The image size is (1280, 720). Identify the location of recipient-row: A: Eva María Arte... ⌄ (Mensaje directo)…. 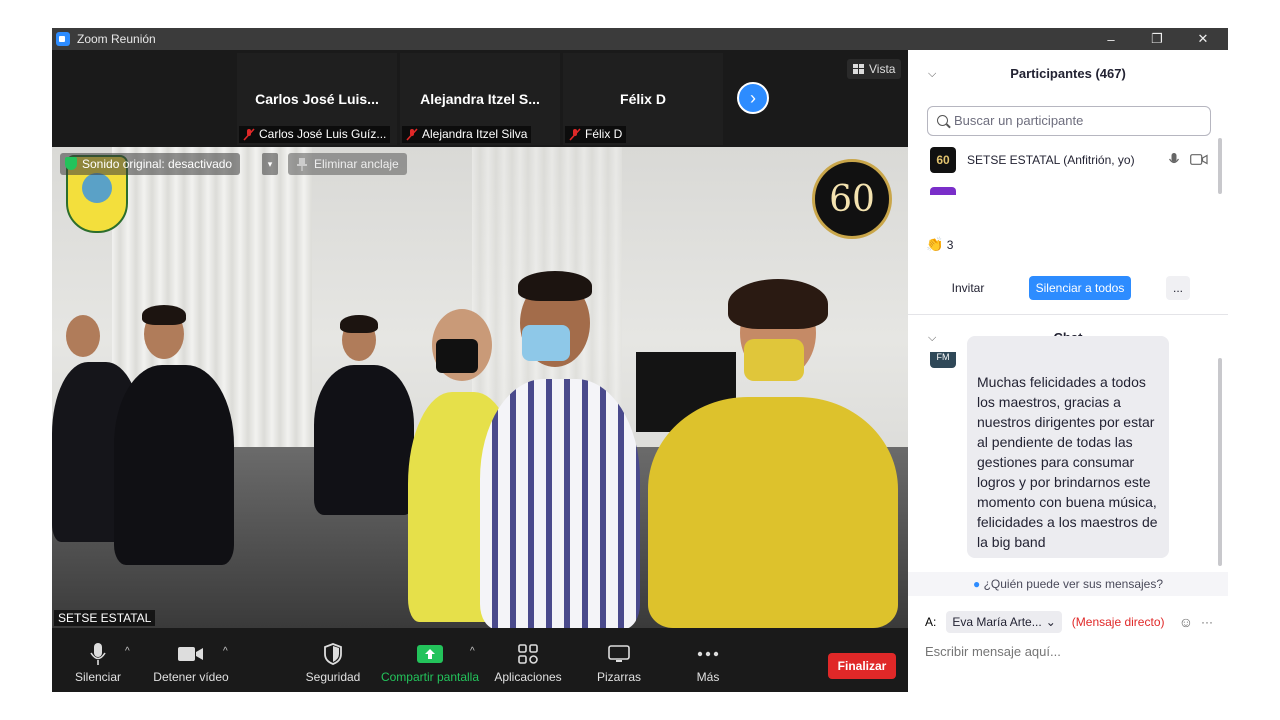
(1070, 622).